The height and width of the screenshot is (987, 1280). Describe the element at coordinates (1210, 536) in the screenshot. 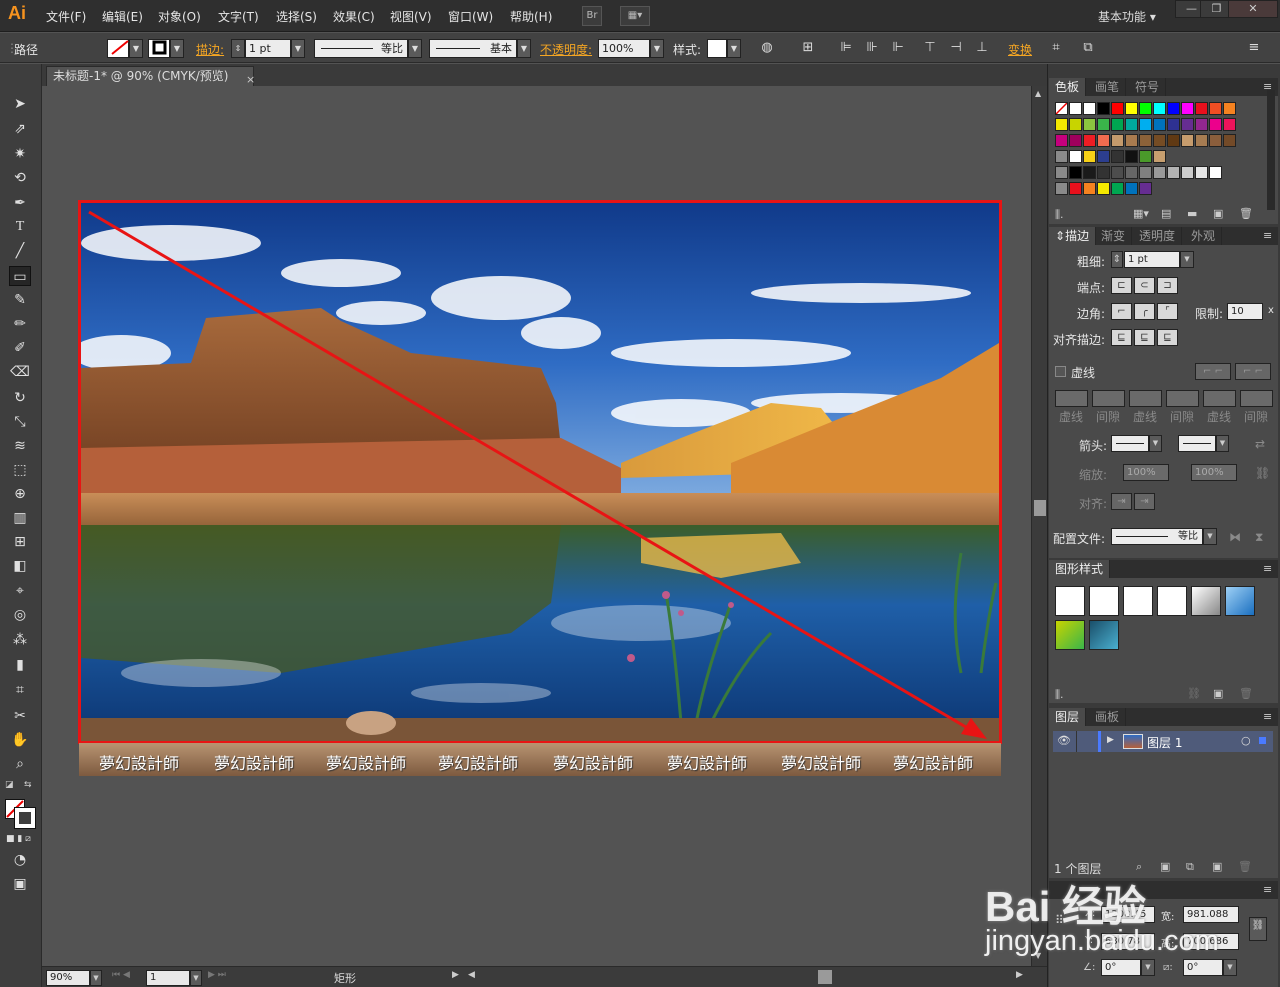

I see `width-profile-dropdown: ▼` at that location.